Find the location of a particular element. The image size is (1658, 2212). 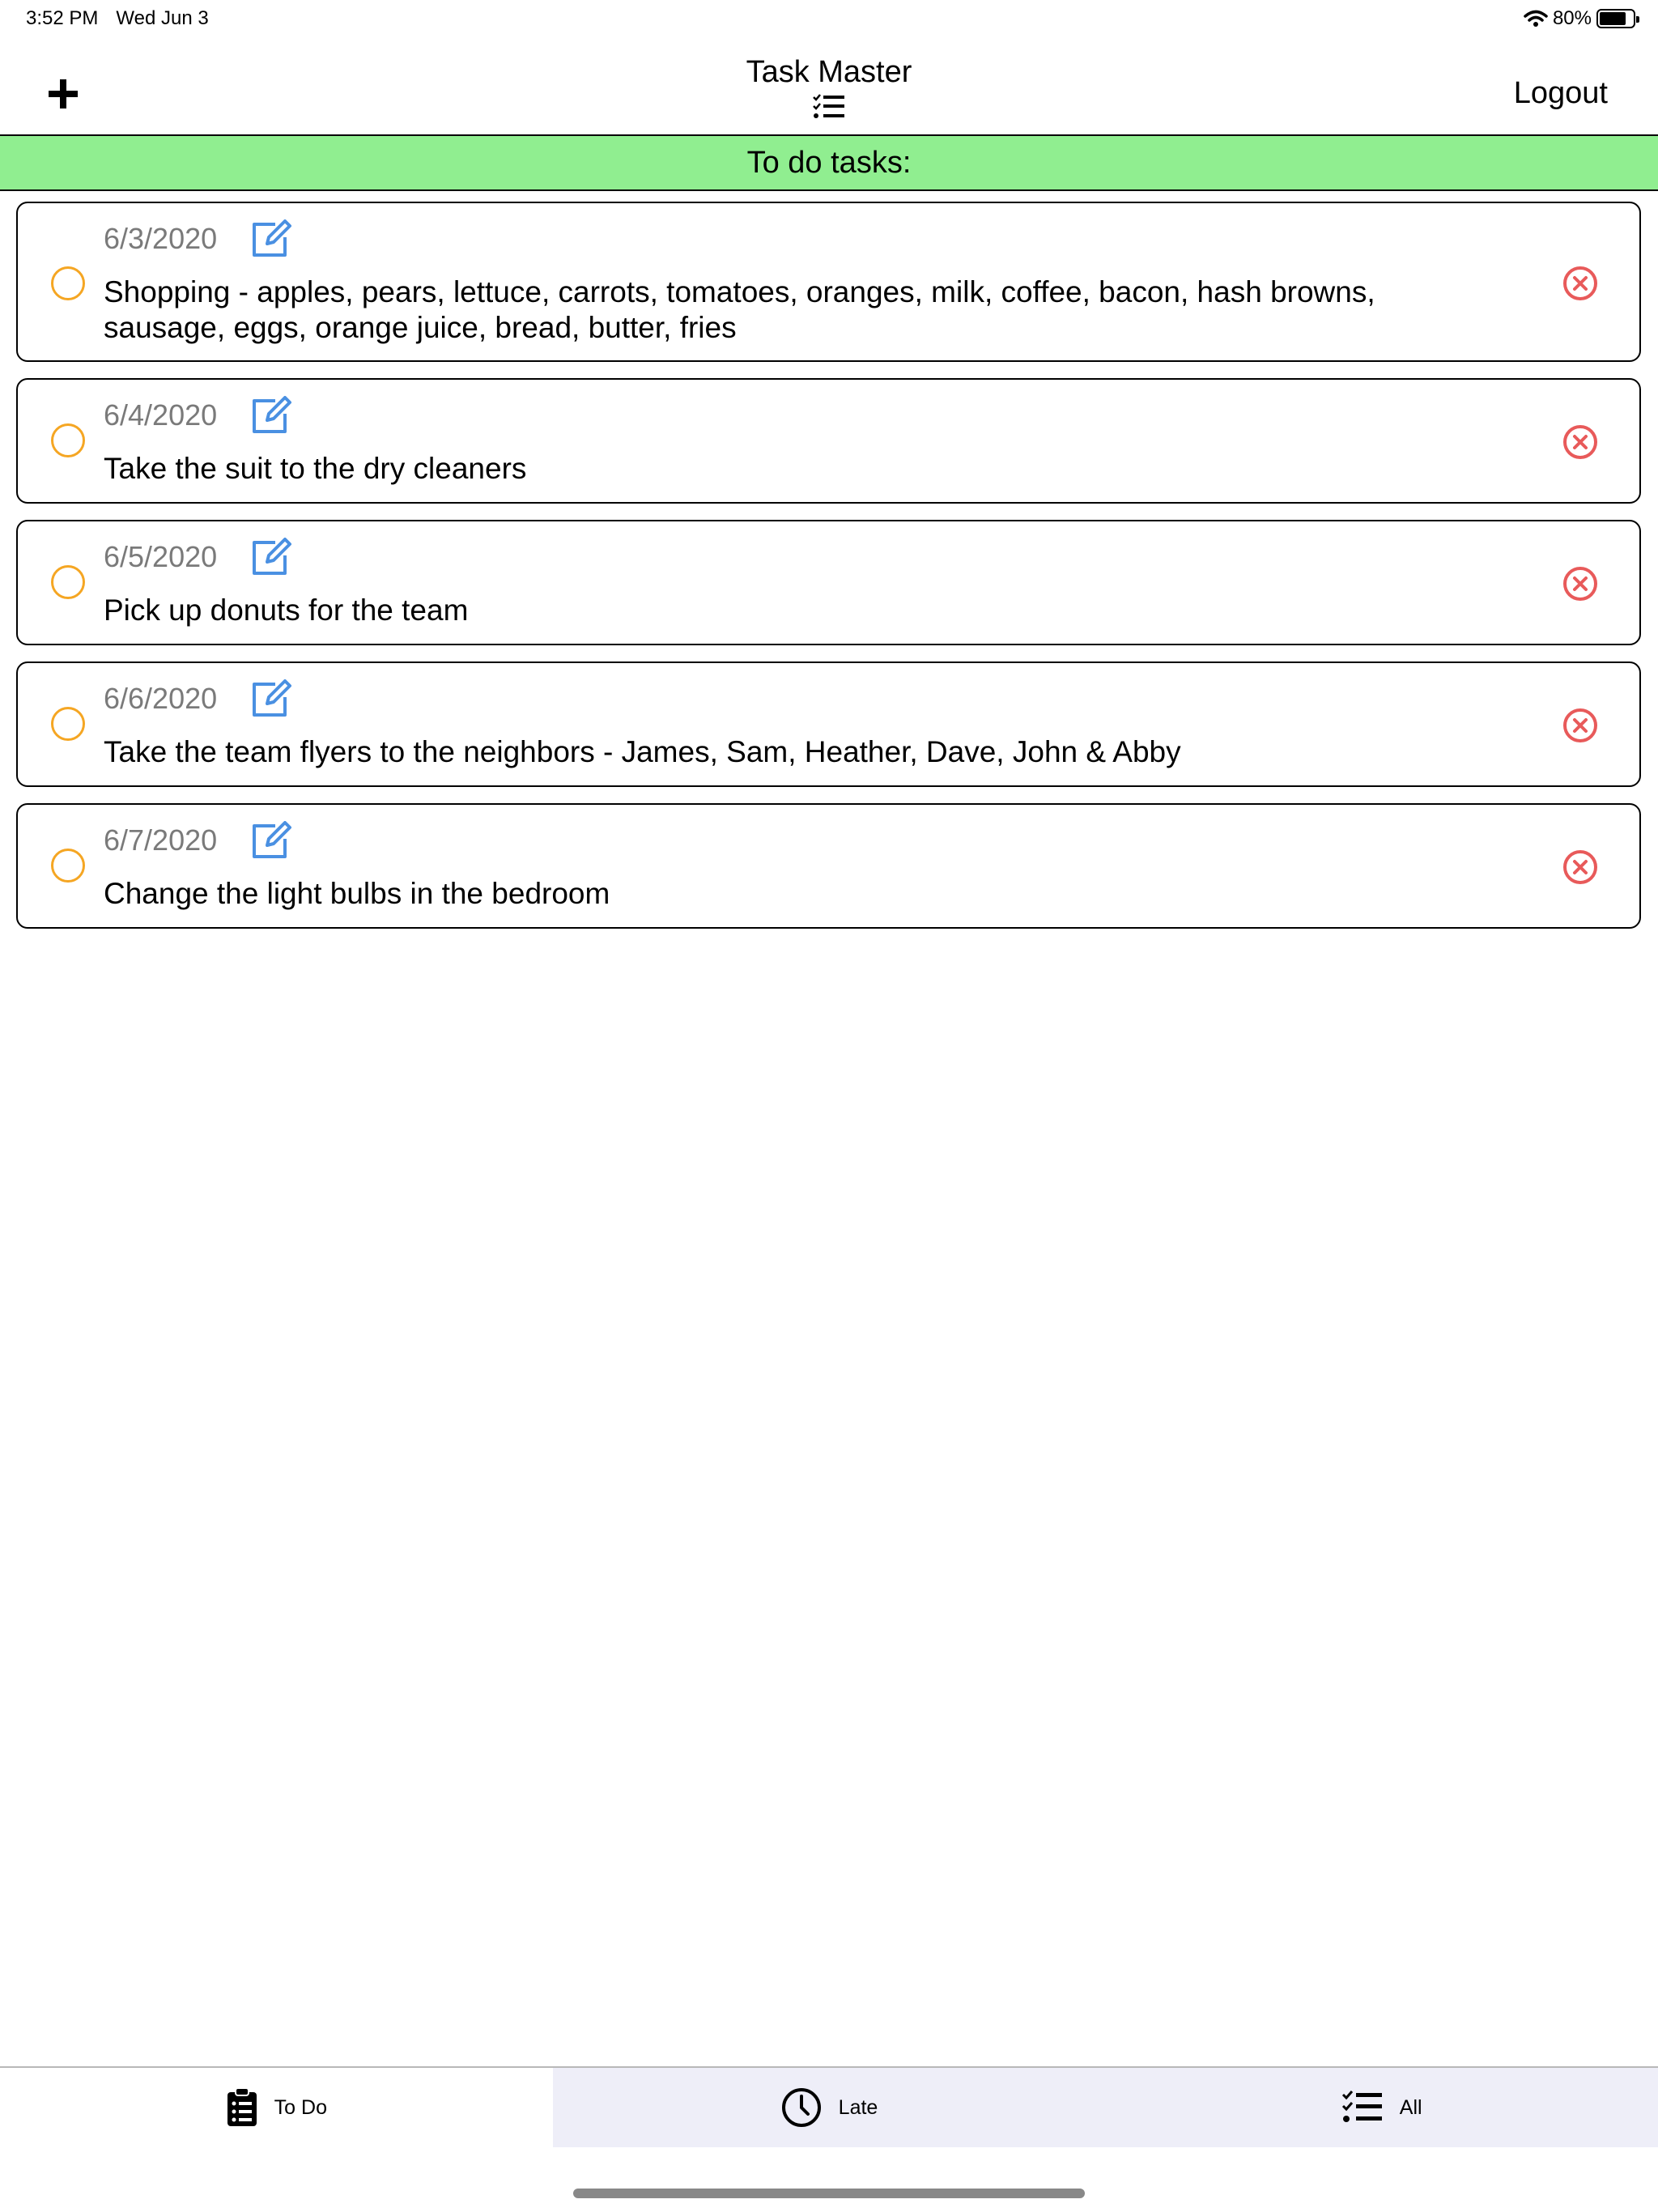

status-time: 3:52 PM is located at coordinates (62, 18).